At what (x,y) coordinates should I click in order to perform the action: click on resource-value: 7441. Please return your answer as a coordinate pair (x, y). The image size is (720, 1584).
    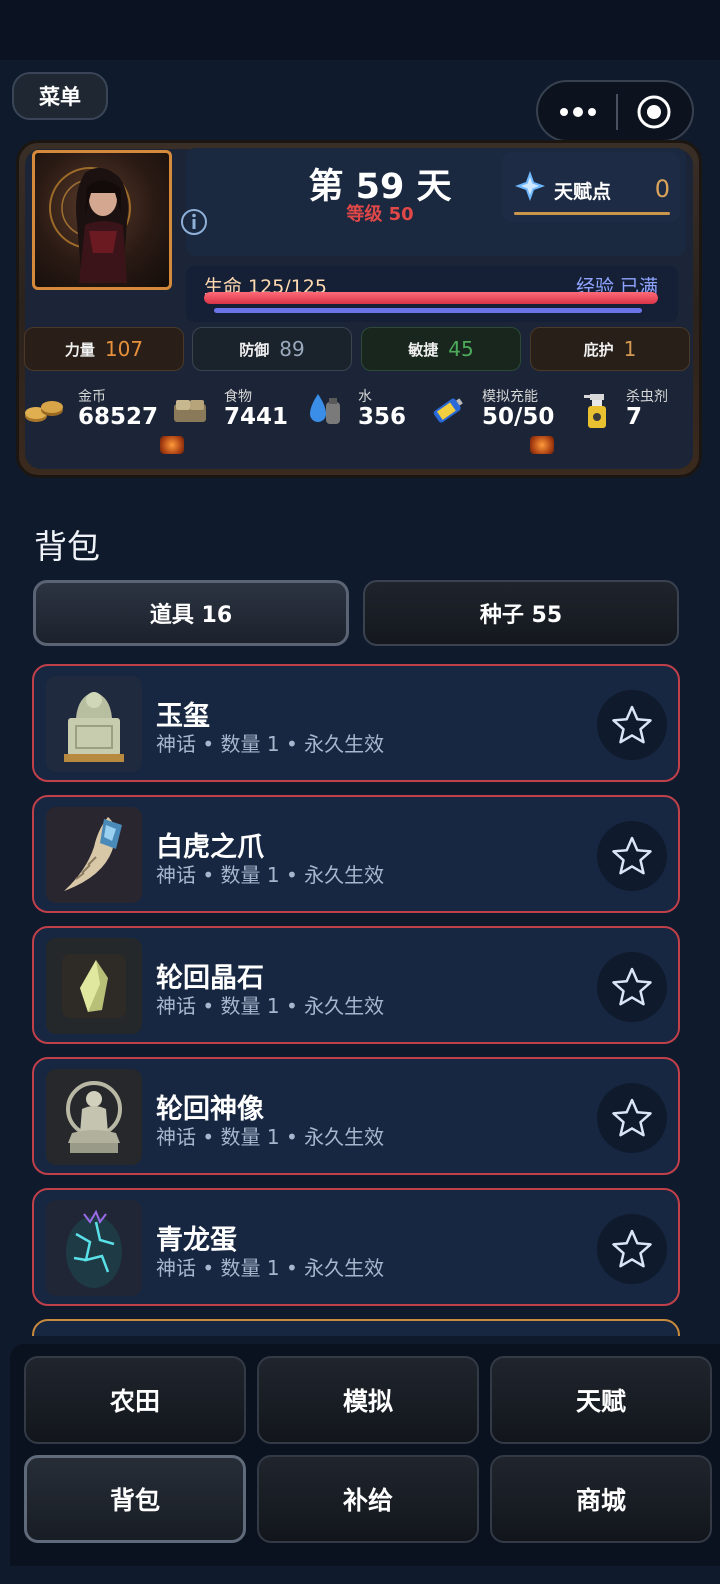
    Looking at the image, I should click on (256, 417).